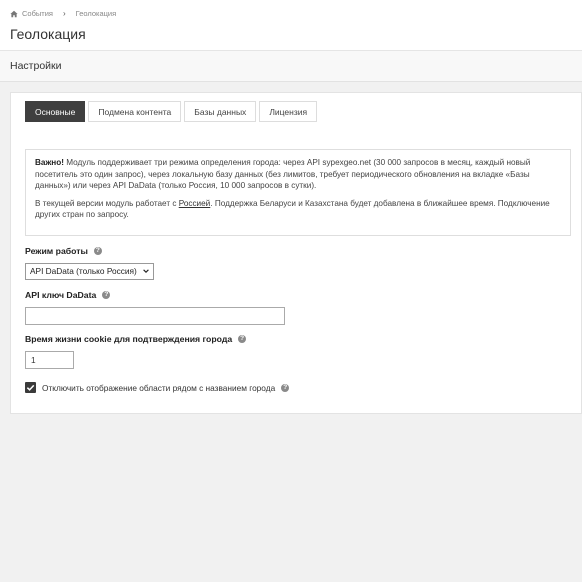  I want to click on breadcrumb-geolocation: Геолокация, so click(96, 13).